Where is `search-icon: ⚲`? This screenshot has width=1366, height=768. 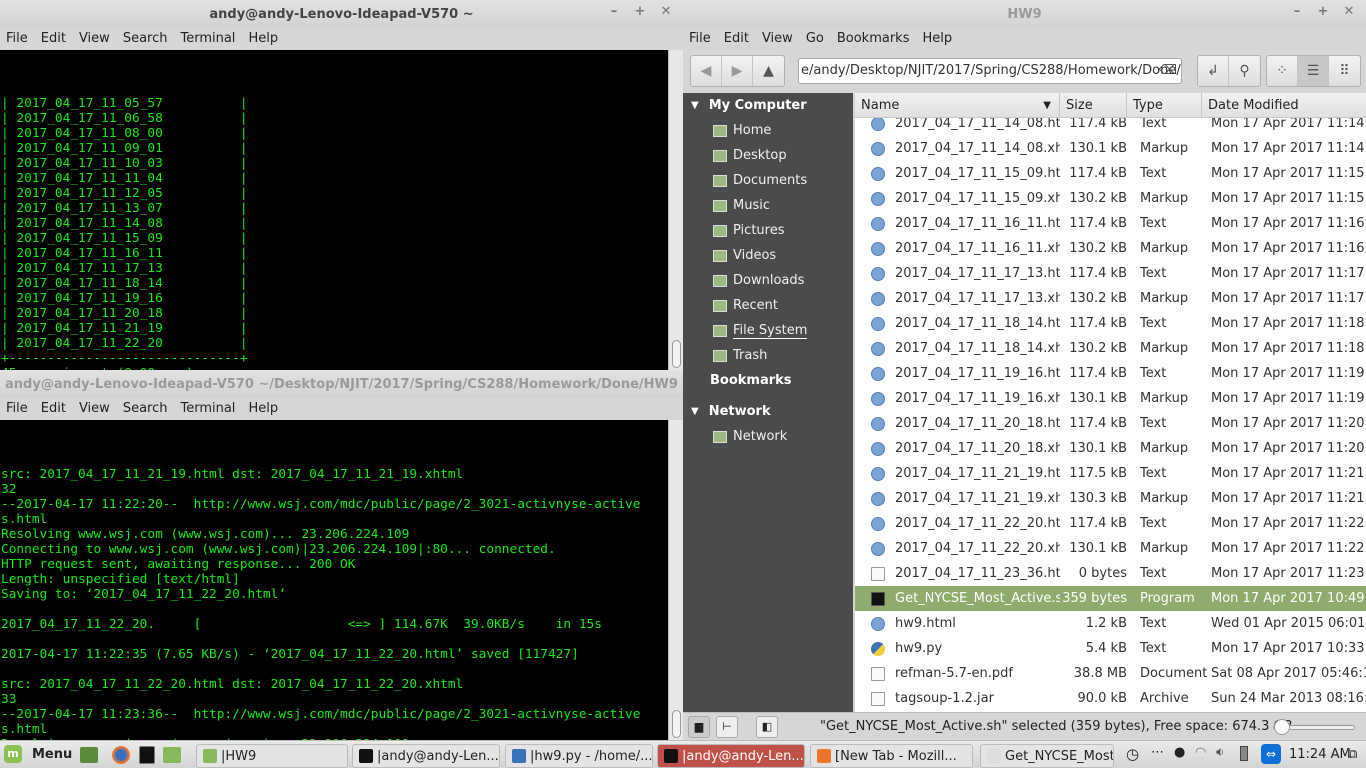
search-icon: ⚲ is located at coordinates (1244, 71).